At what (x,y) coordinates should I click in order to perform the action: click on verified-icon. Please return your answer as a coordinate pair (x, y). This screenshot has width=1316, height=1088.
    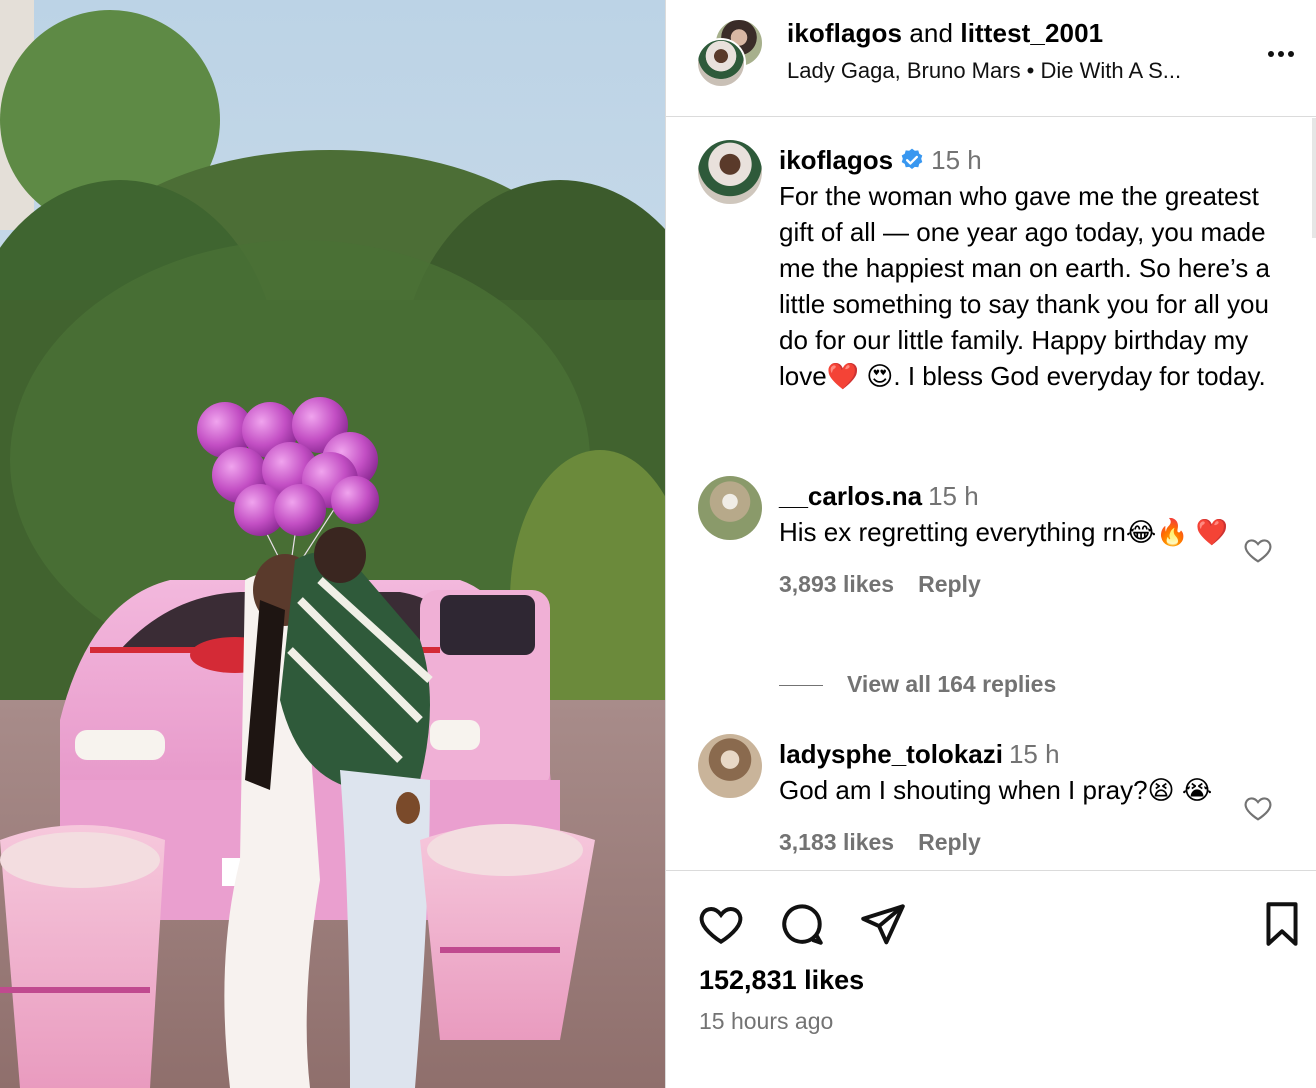
    Looking at the image, I should click on (912, 158).